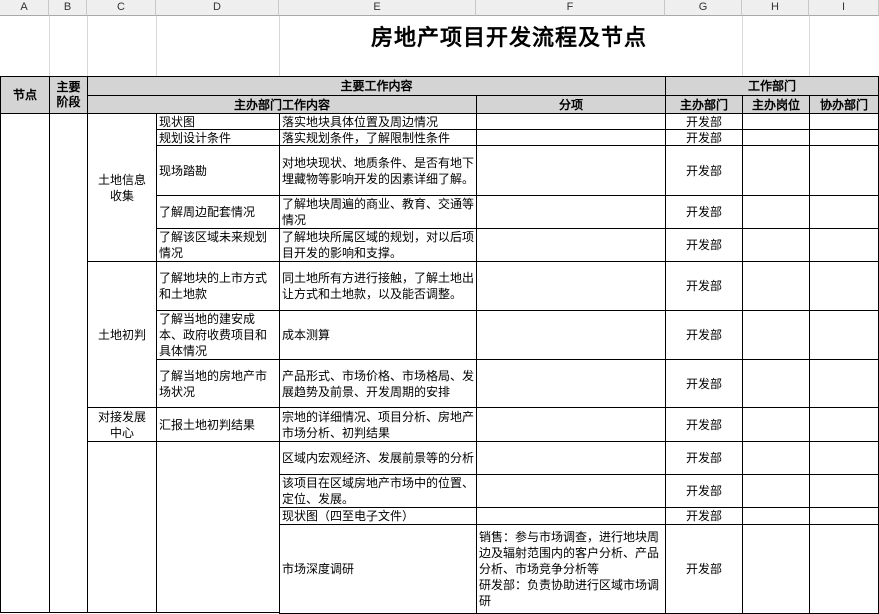 The height and width of the screenshot is (614, 879). I want to click on column-header-a: A, so click(24, 8).